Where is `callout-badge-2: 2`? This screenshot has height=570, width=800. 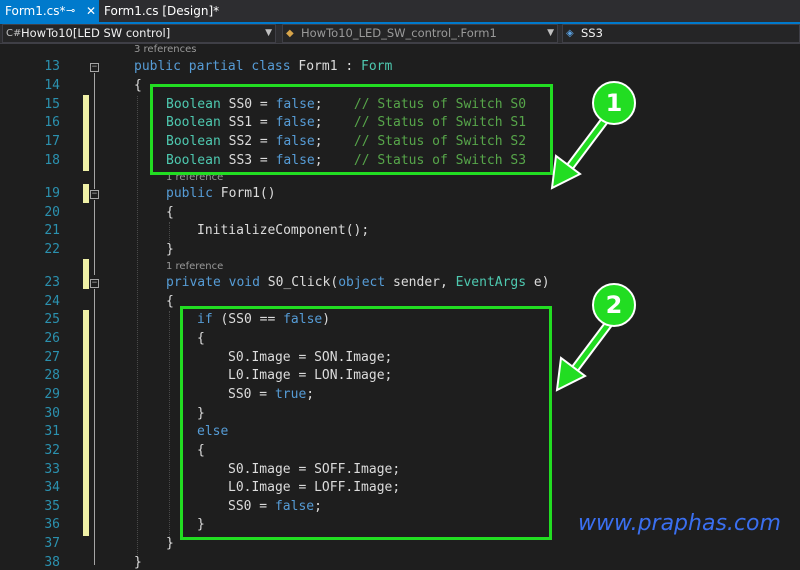 callout-badge-2: 2 is located at coordinates (614, 305).